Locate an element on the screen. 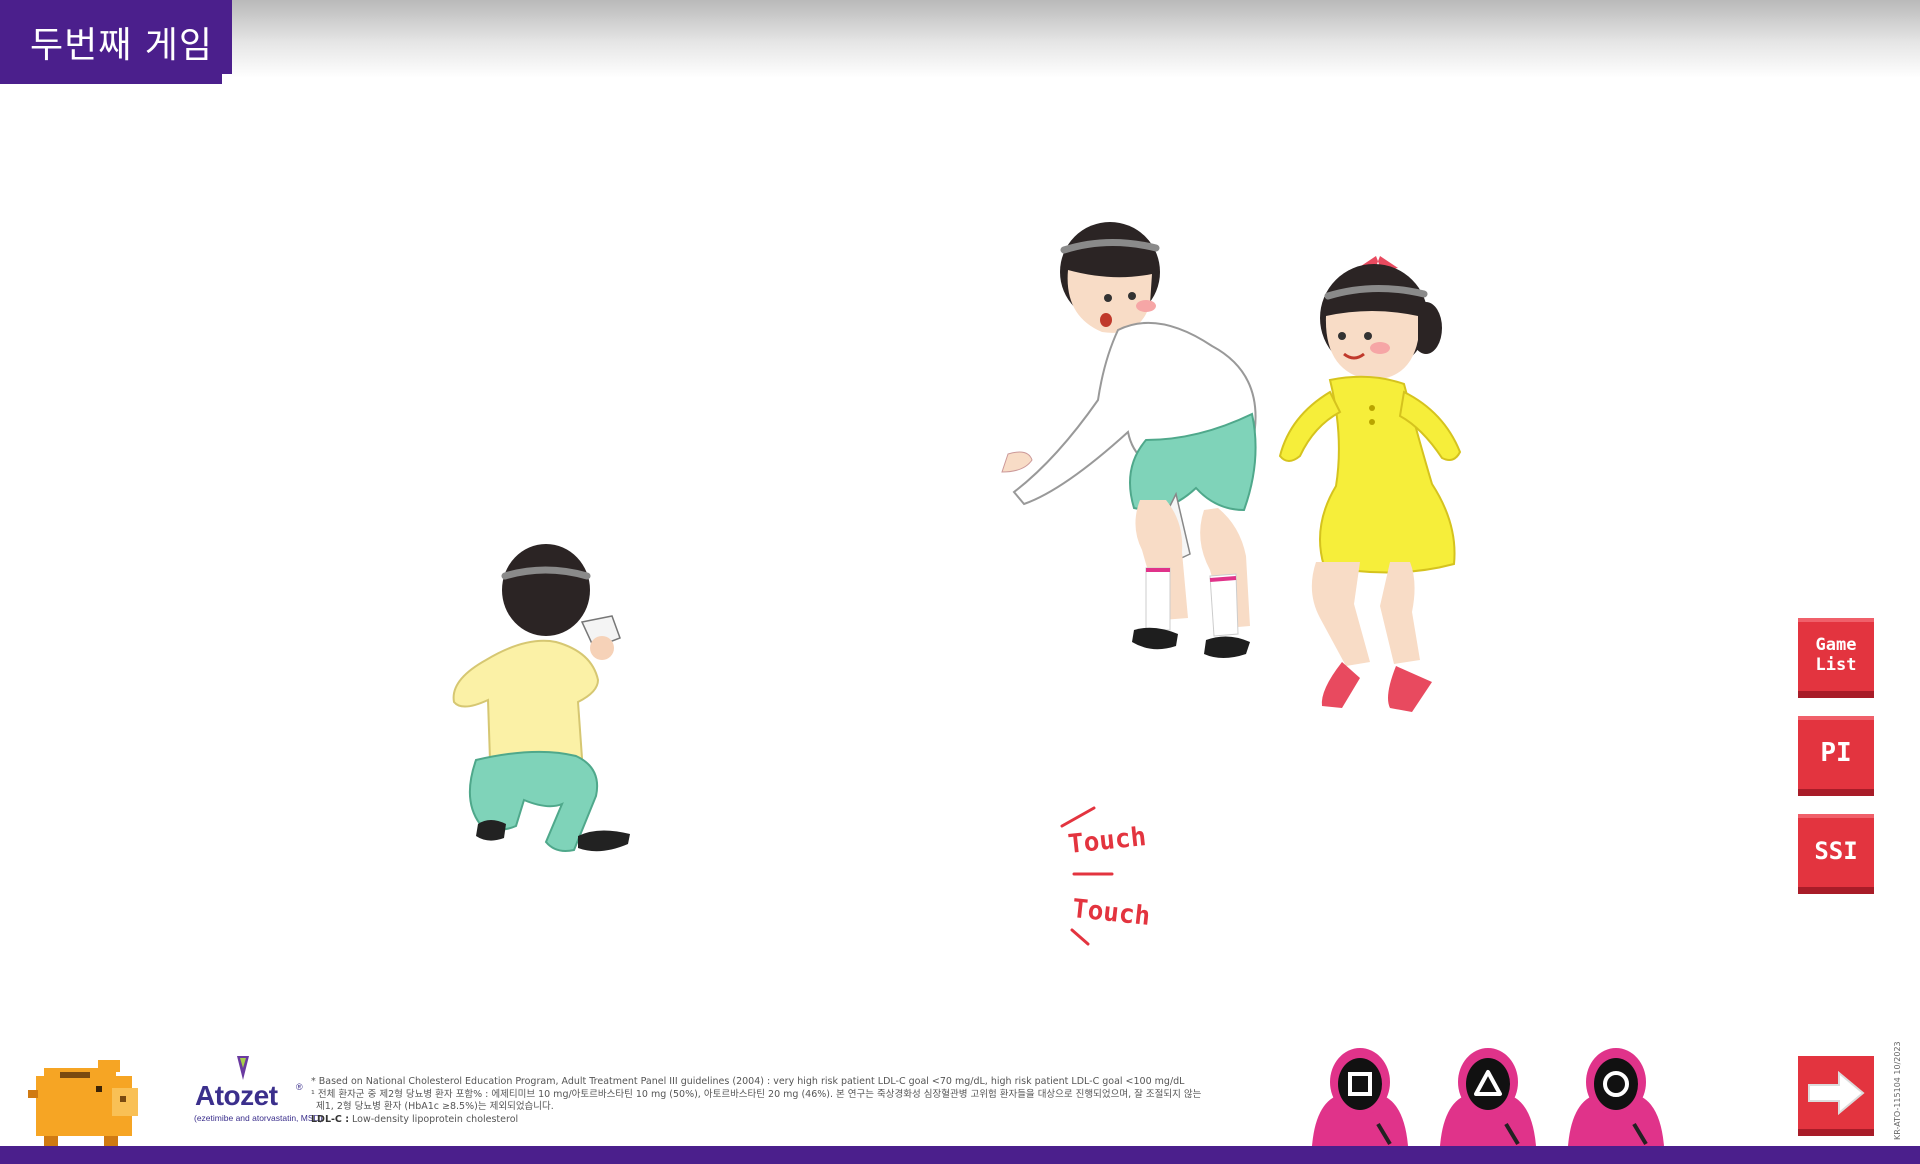 This screenshot has width=1920, height=1164. right-arrow-icon is located at coordinates (1836, 1092).